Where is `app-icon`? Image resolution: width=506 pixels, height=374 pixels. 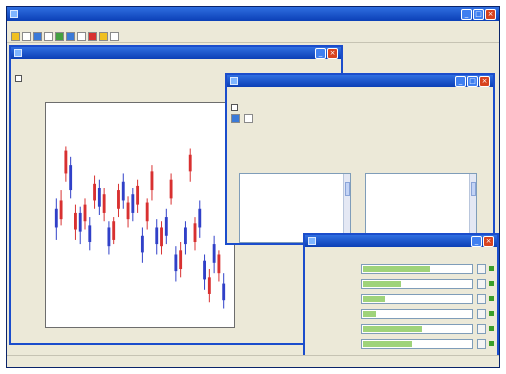
app-icon is located at coordinates (14, 14).